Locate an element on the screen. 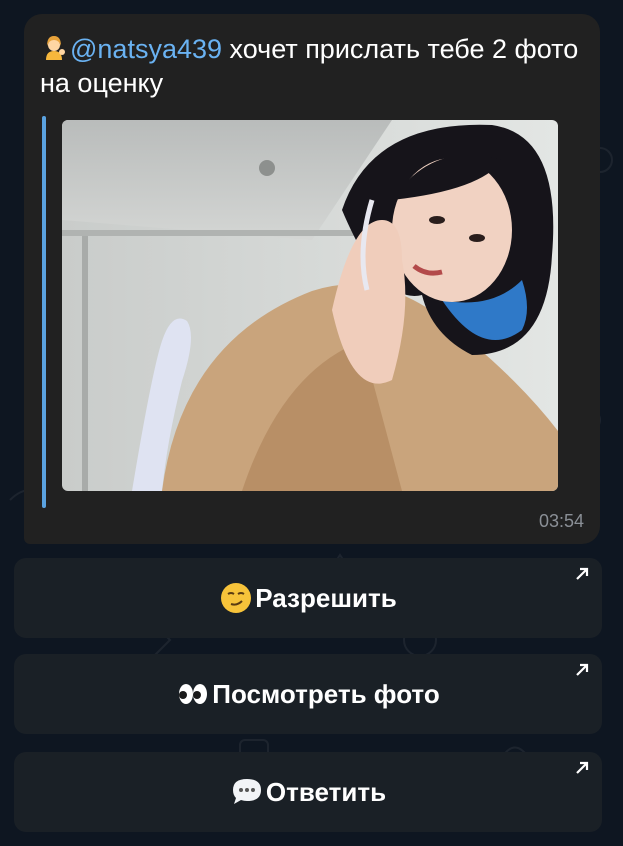 This screenshot has height=846, width=623. eyes-icon is located at coordinates (193, 694).